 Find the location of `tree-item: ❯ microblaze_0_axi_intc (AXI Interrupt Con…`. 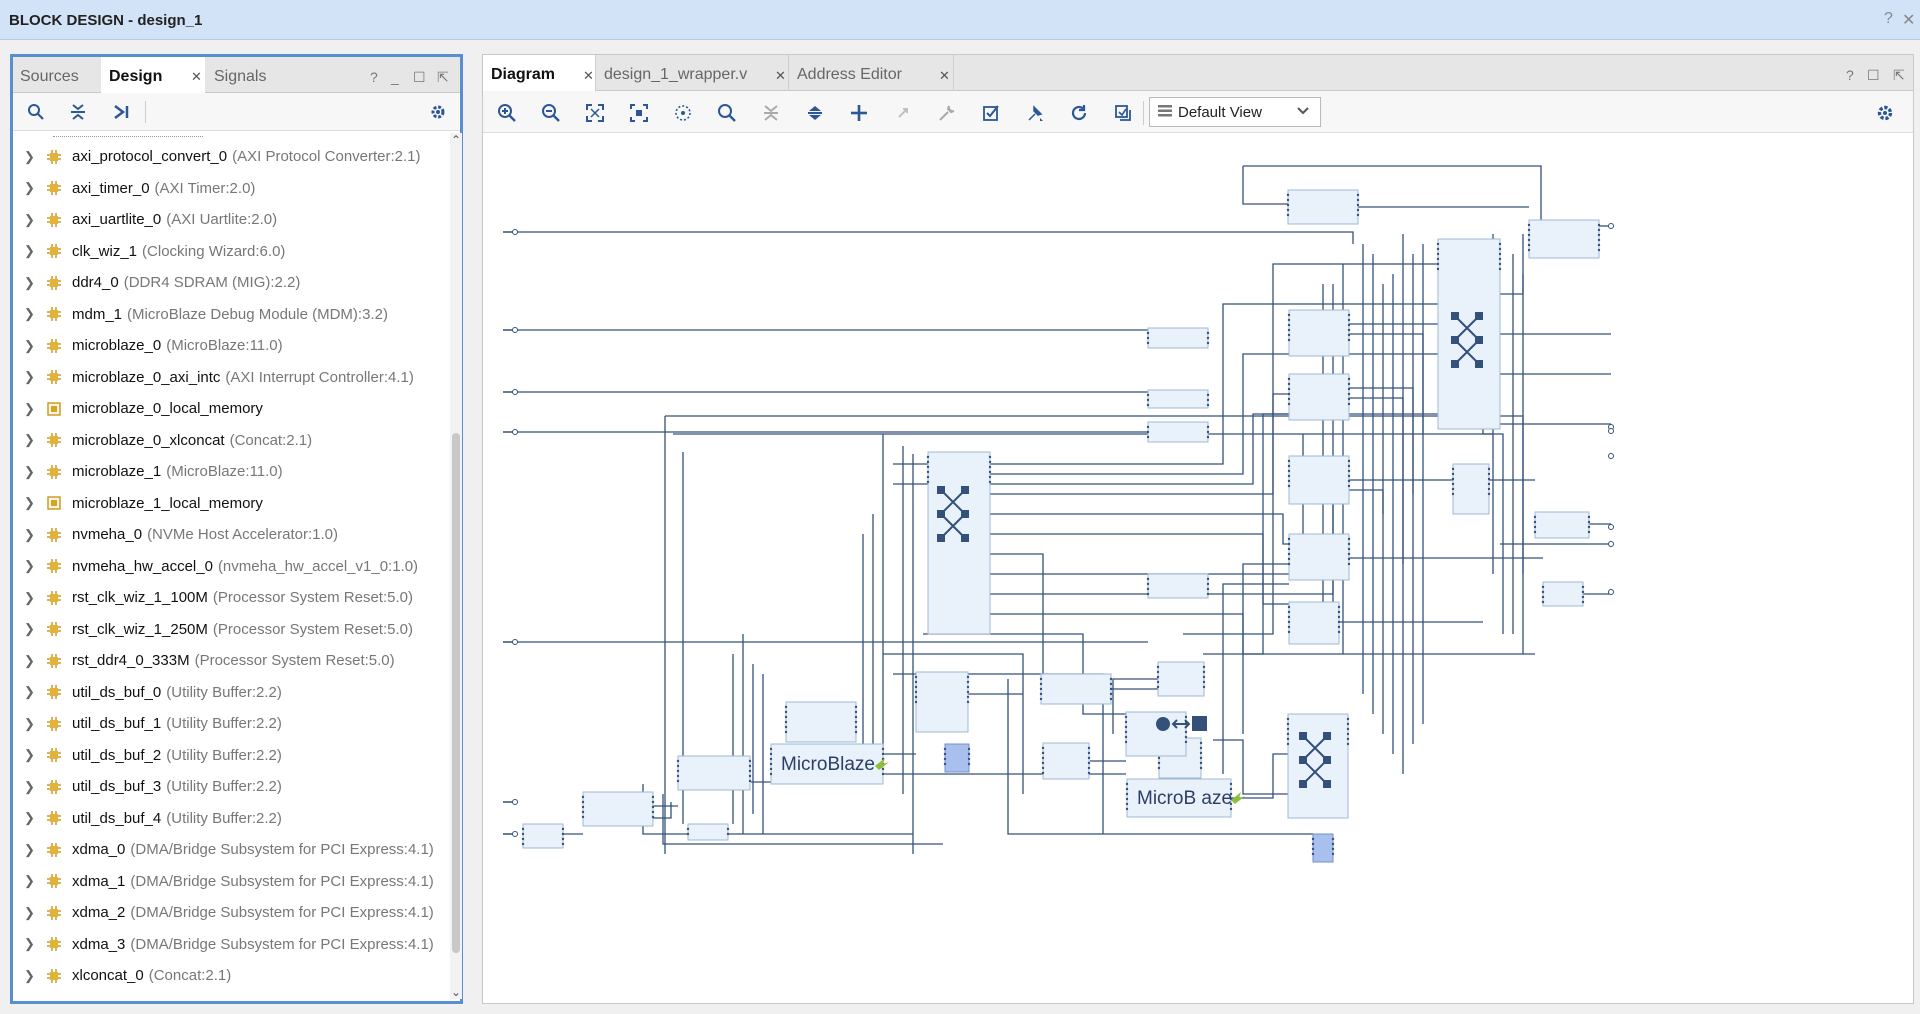

tree-item: ❯ microblaze_0_axi_intc (AXI Interrupt Con… is located at coordinates (229, 377).